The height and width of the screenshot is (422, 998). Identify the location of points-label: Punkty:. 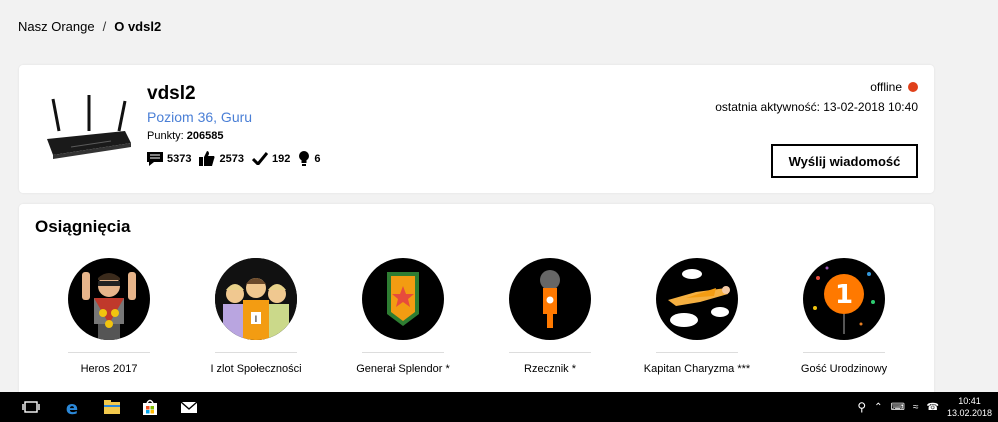
(165, 136).